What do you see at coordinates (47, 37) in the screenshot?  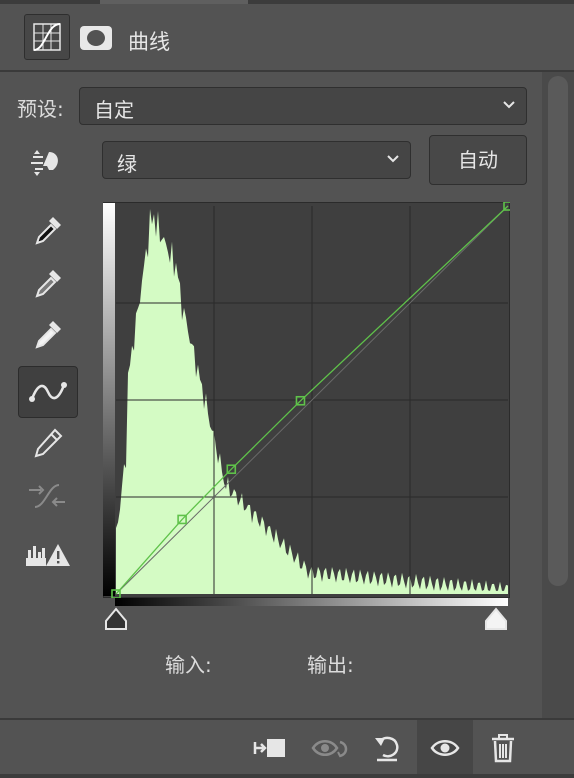 I see `curves-adjustment-icon` at bounding box center [47, 37].